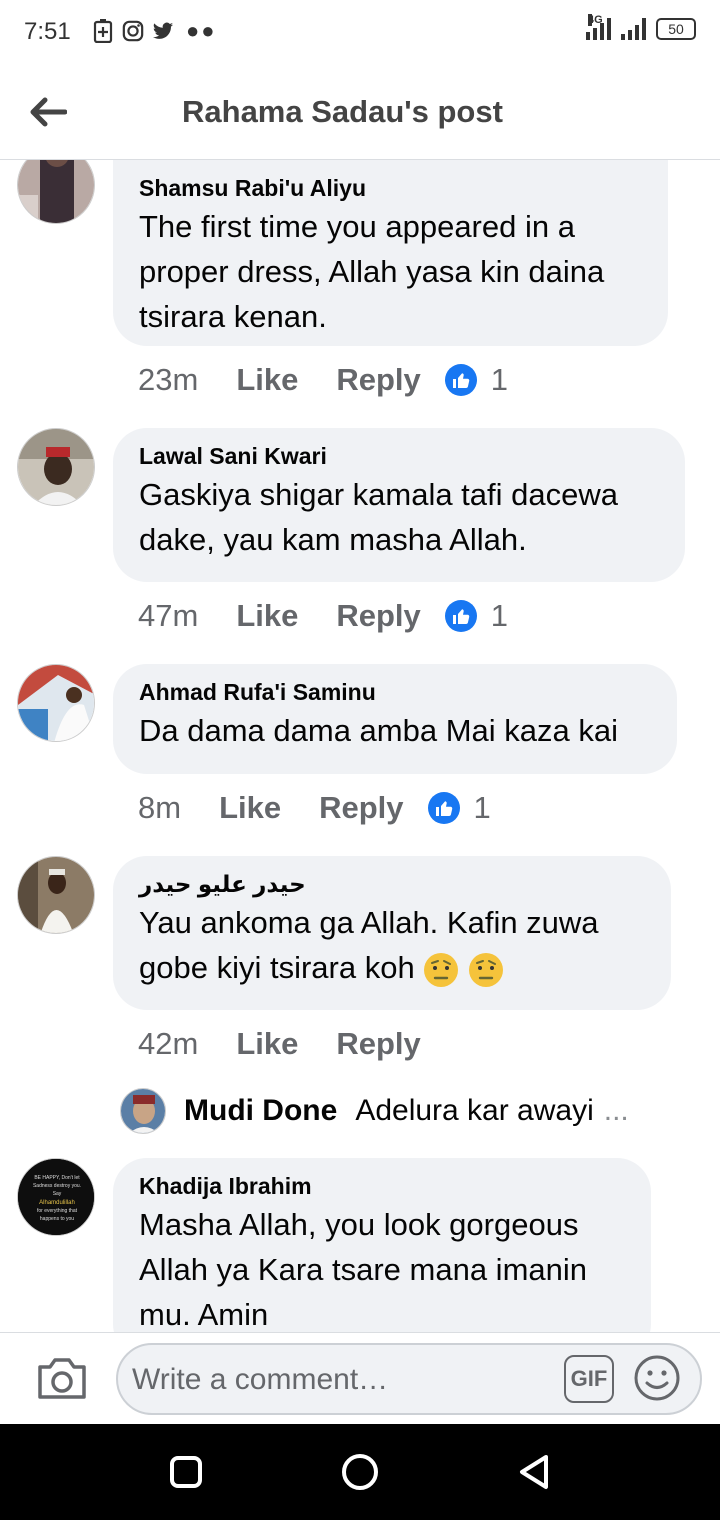 This screenshot has height=1520, width=720. Describe the element at coordinates (168, 380) in the screenshot. I see `comment-time: 23m` at that location.